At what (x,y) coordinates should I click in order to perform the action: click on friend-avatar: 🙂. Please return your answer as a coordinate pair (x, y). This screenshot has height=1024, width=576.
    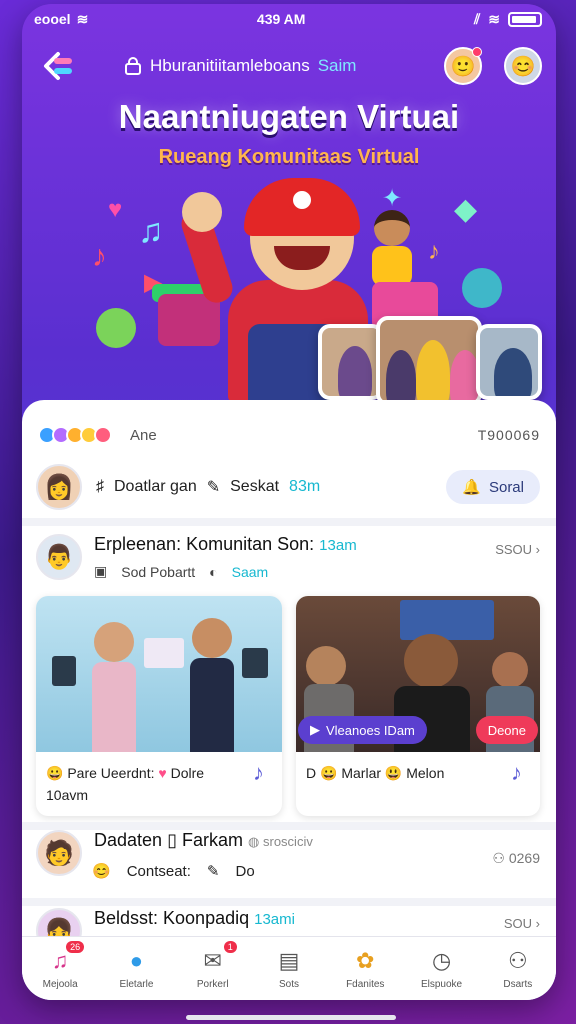
    Looking at the image, I should click on (463, 66).